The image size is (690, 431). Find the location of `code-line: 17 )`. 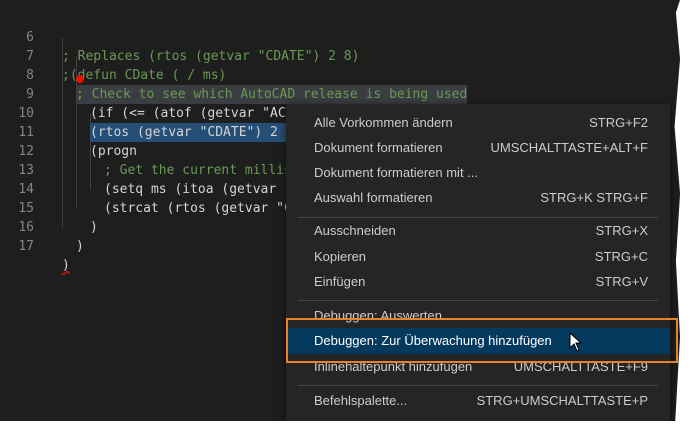

code-line: 17 ) is located at coordinates (34, 245).